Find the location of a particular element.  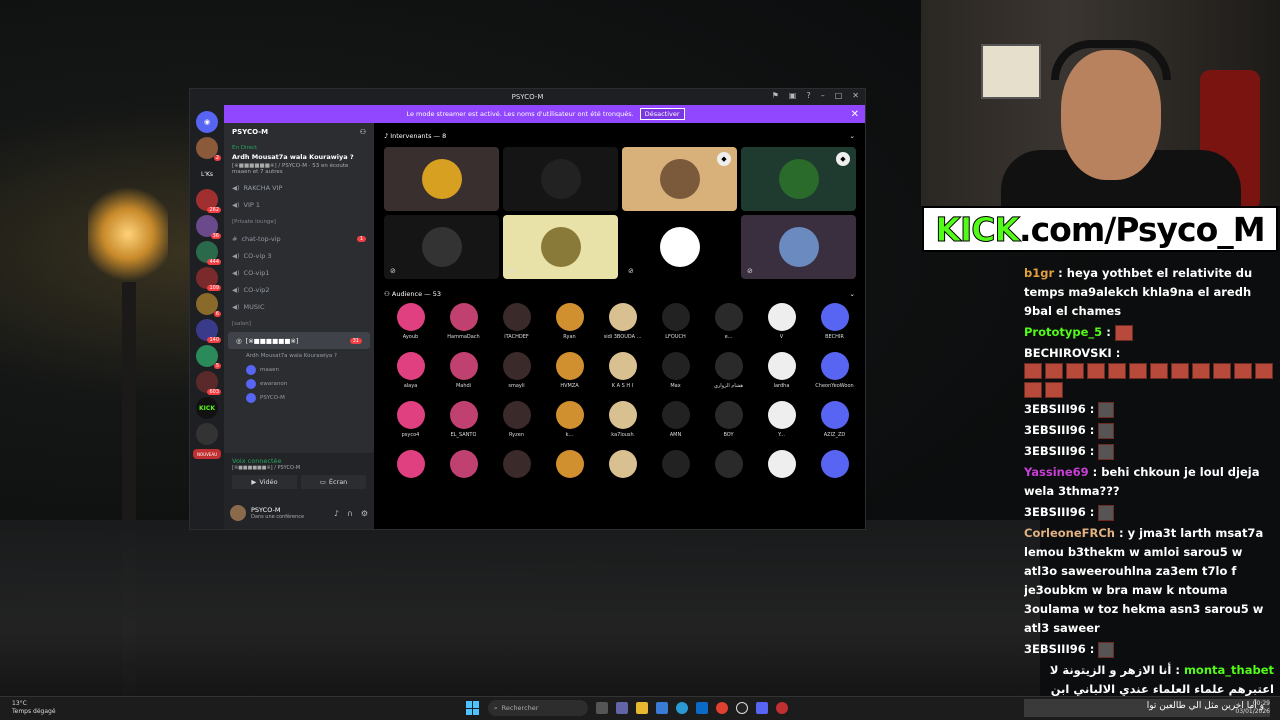

new-server-label: NOUVEAU is located at coordinates (207, 454).